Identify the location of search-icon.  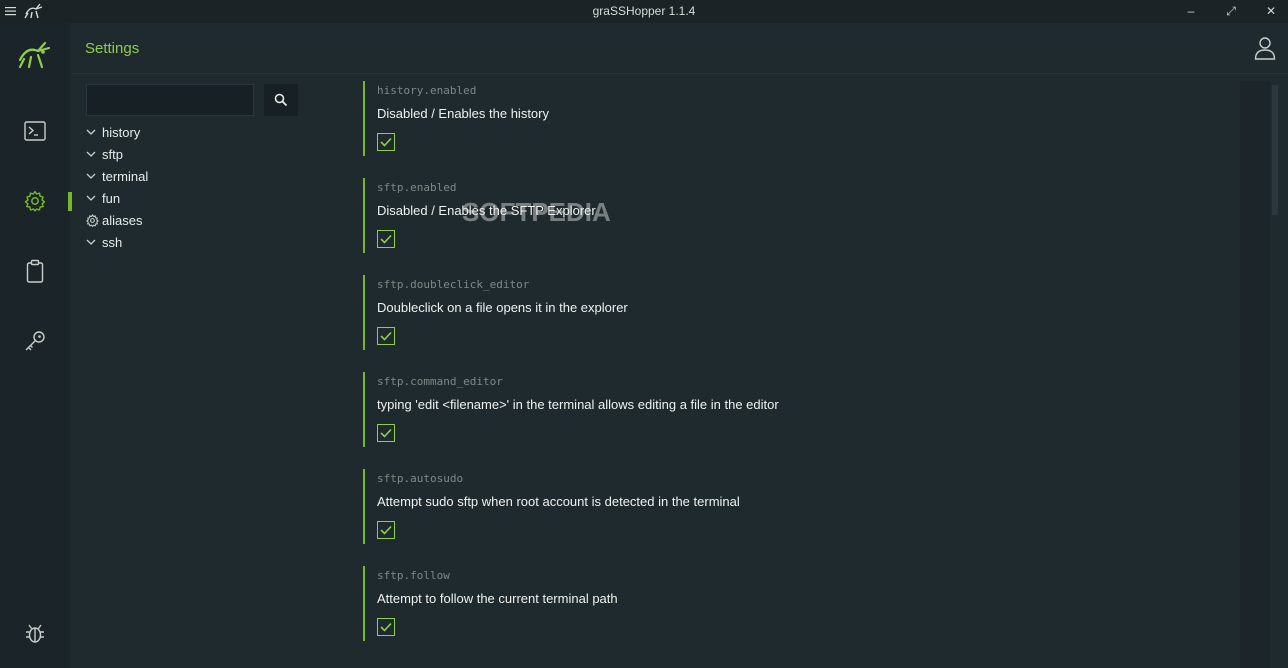
(281, 100).